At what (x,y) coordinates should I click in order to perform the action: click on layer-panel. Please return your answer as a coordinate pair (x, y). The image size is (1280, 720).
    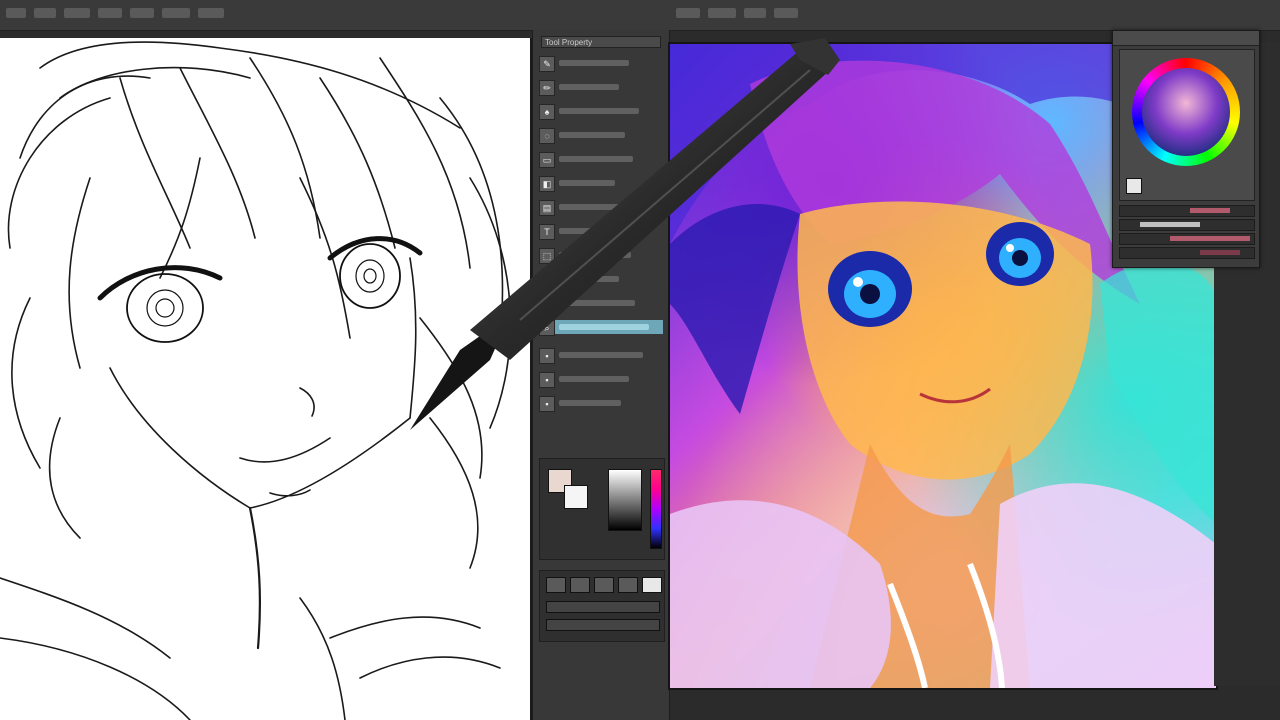
    Looking at the image, I should click on (602, 606).